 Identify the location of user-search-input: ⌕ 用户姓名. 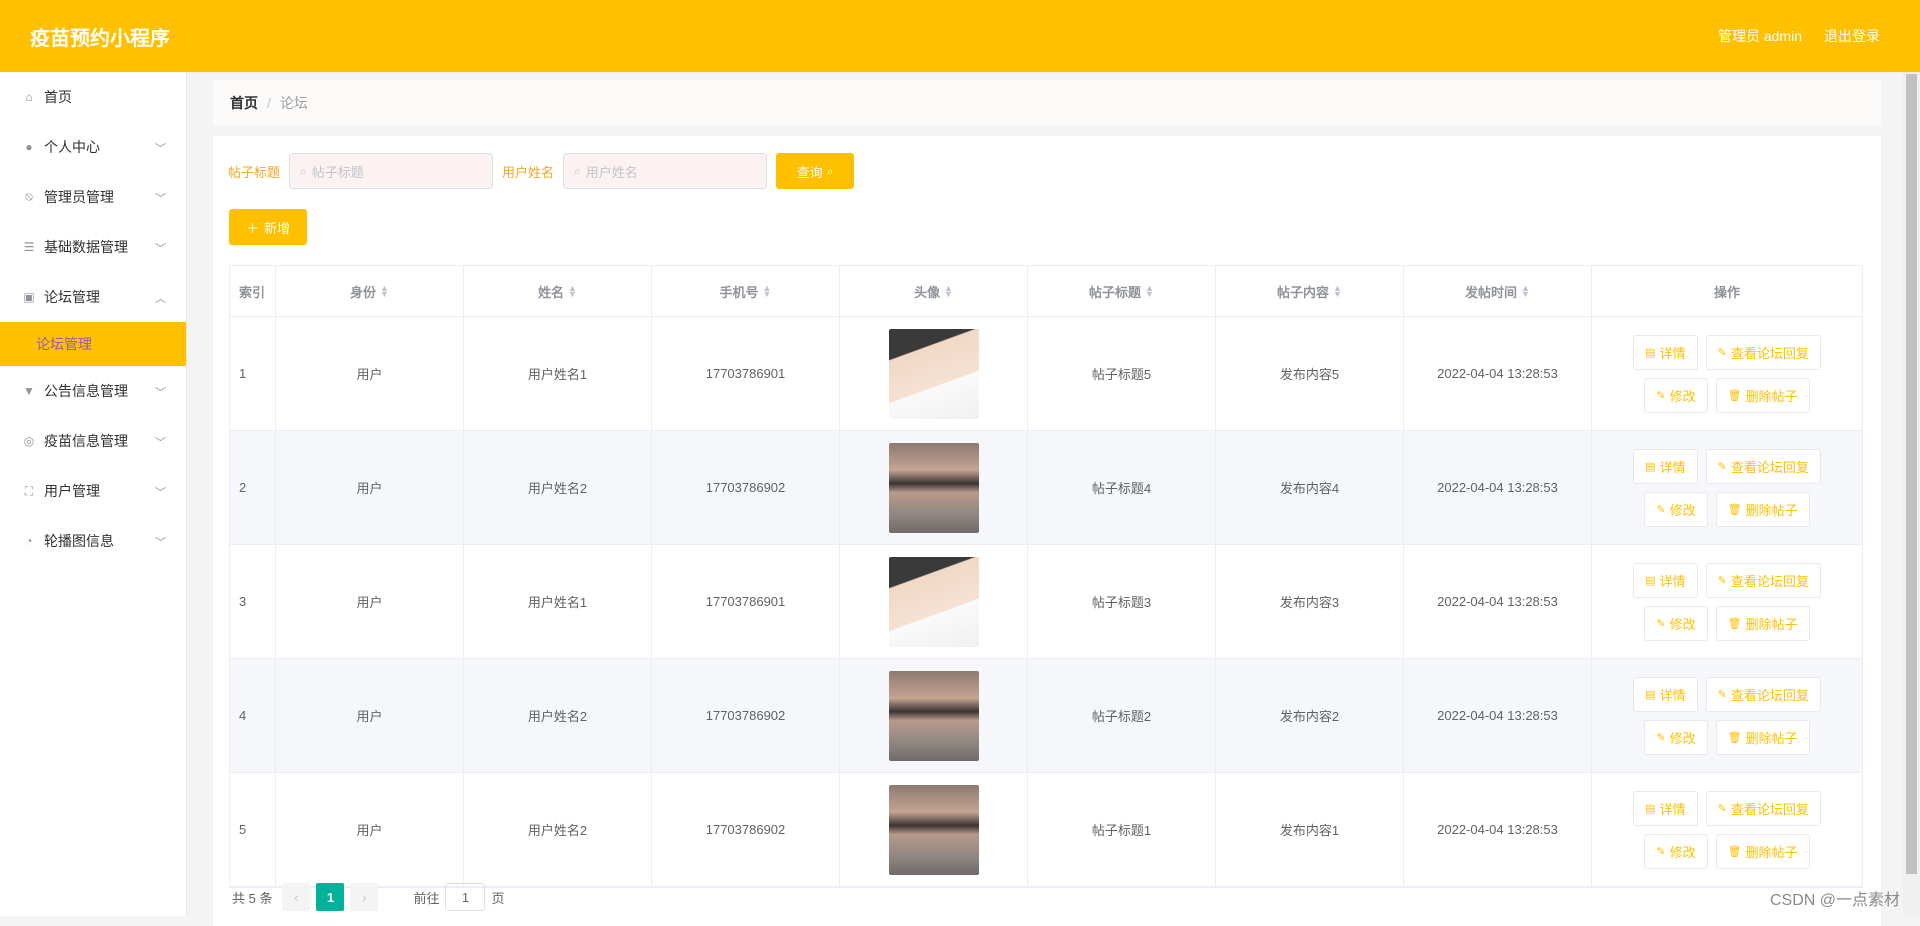
(665, 171).